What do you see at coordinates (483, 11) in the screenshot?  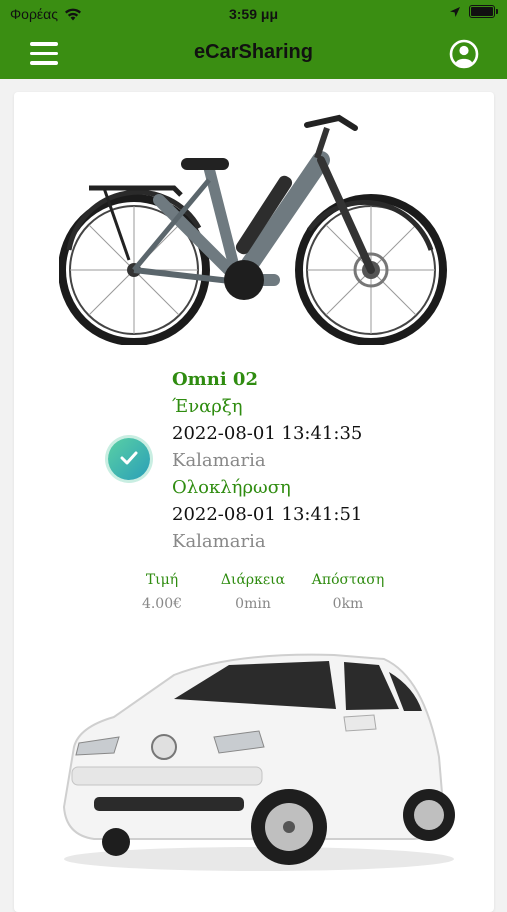 I see `battery-icon` at bounding box center [483, 11].